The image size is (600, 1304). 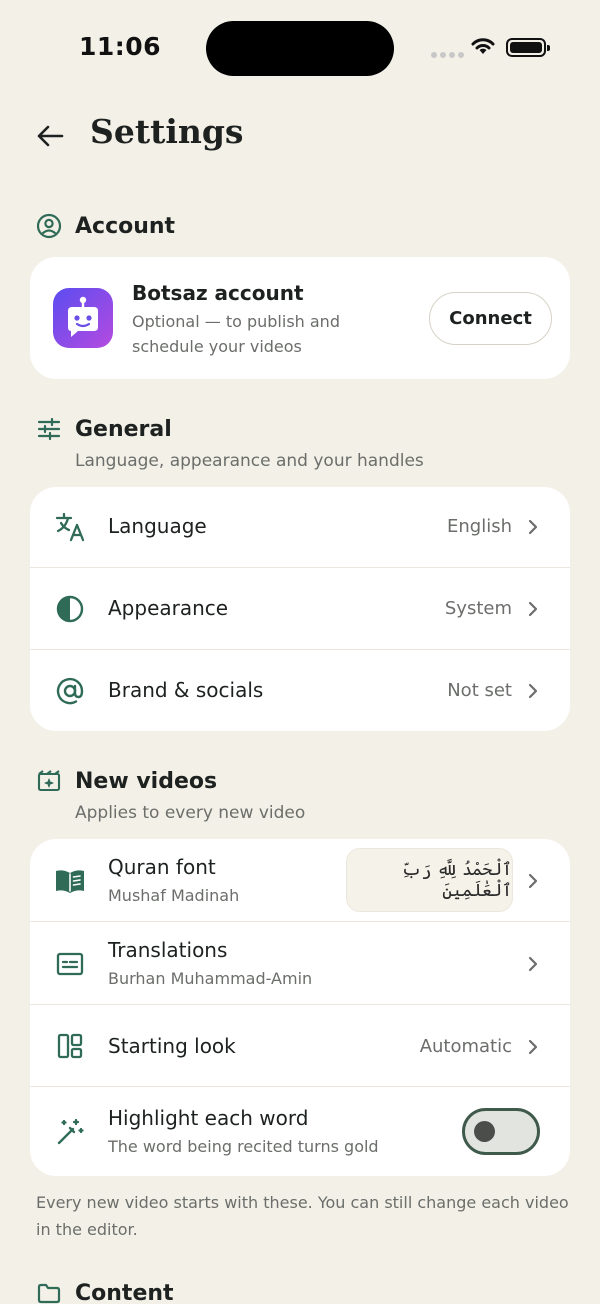 I want to click on translations-row: Translations Burhan Muhammad-Amin, so click(x=300, y=963).